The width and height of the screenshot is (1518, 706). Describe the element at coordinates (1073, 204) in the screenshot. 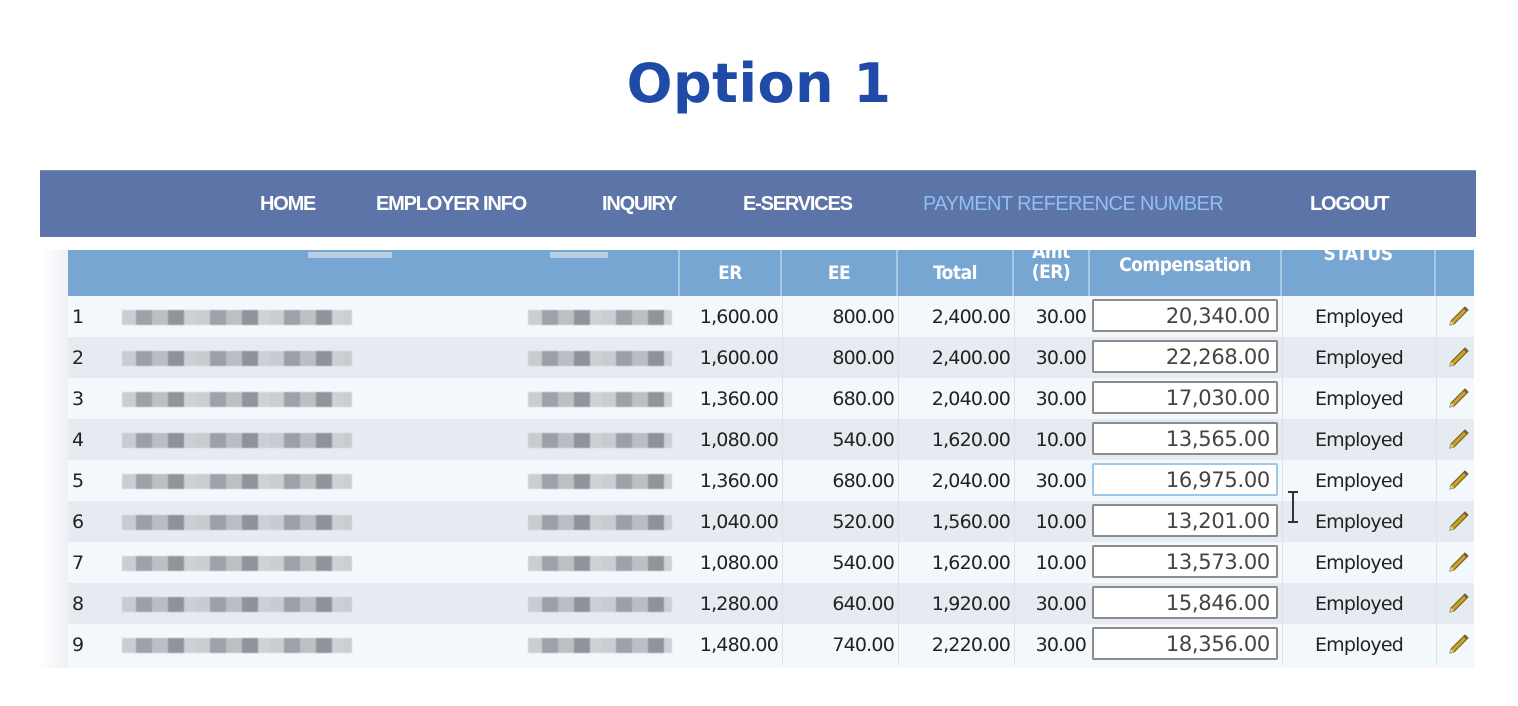

I see `nav-payment-reference-number: PAYMENT REFERENCE NUMBER` at that location.